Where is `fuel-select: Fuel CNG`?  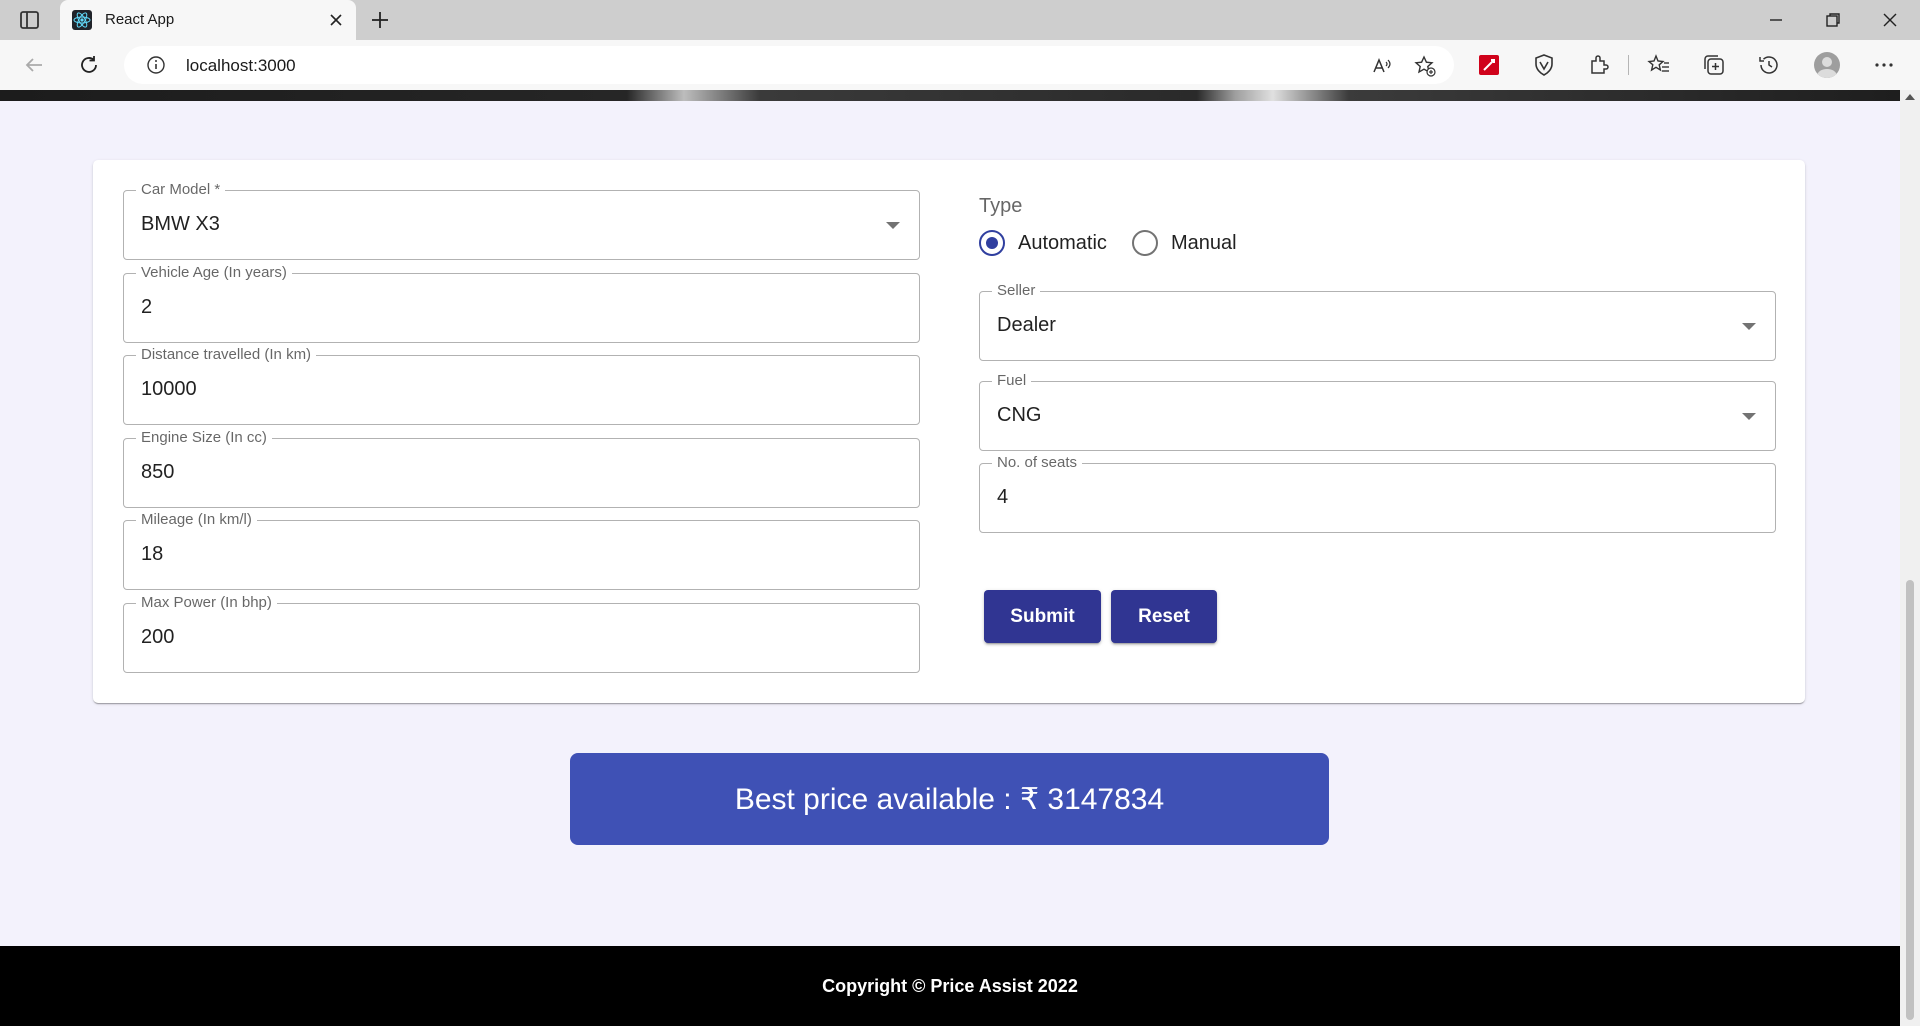
fuel-select: Fuel CNG is located at coordinates (1377, 411).